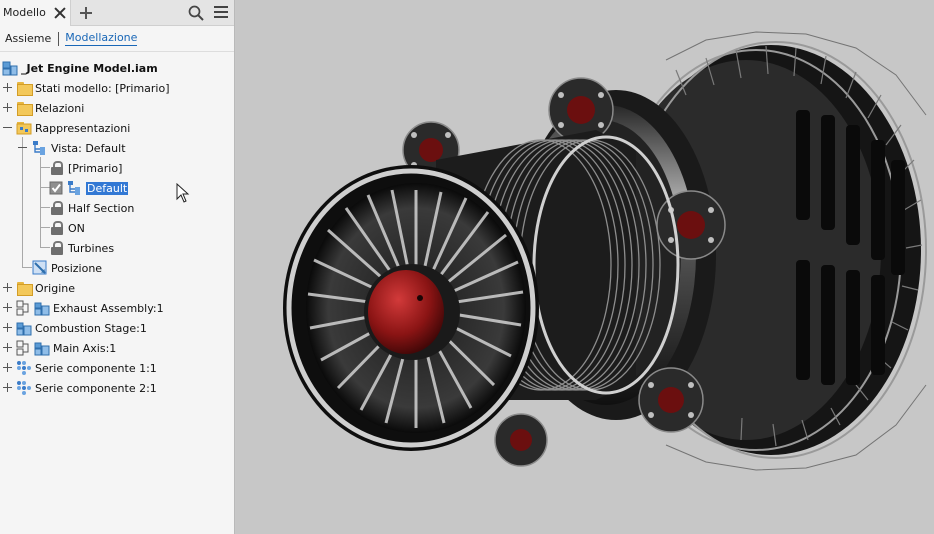  What do you see at coordinates (108, 308) in the screenshot?
I see `tree-item-label: Exhaust Assembly:1` at bounding box center [108, 308].